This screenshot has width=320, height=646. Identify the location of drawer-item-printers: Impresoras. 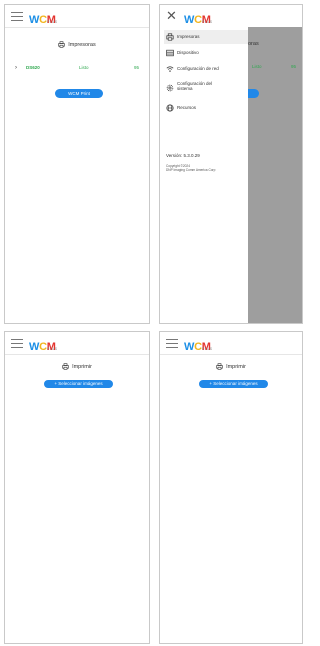
(206, 37).